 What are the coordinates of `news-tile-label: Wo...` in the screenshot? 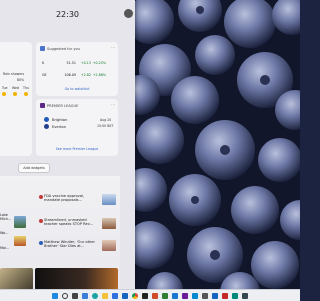 It's located at (4, 233).